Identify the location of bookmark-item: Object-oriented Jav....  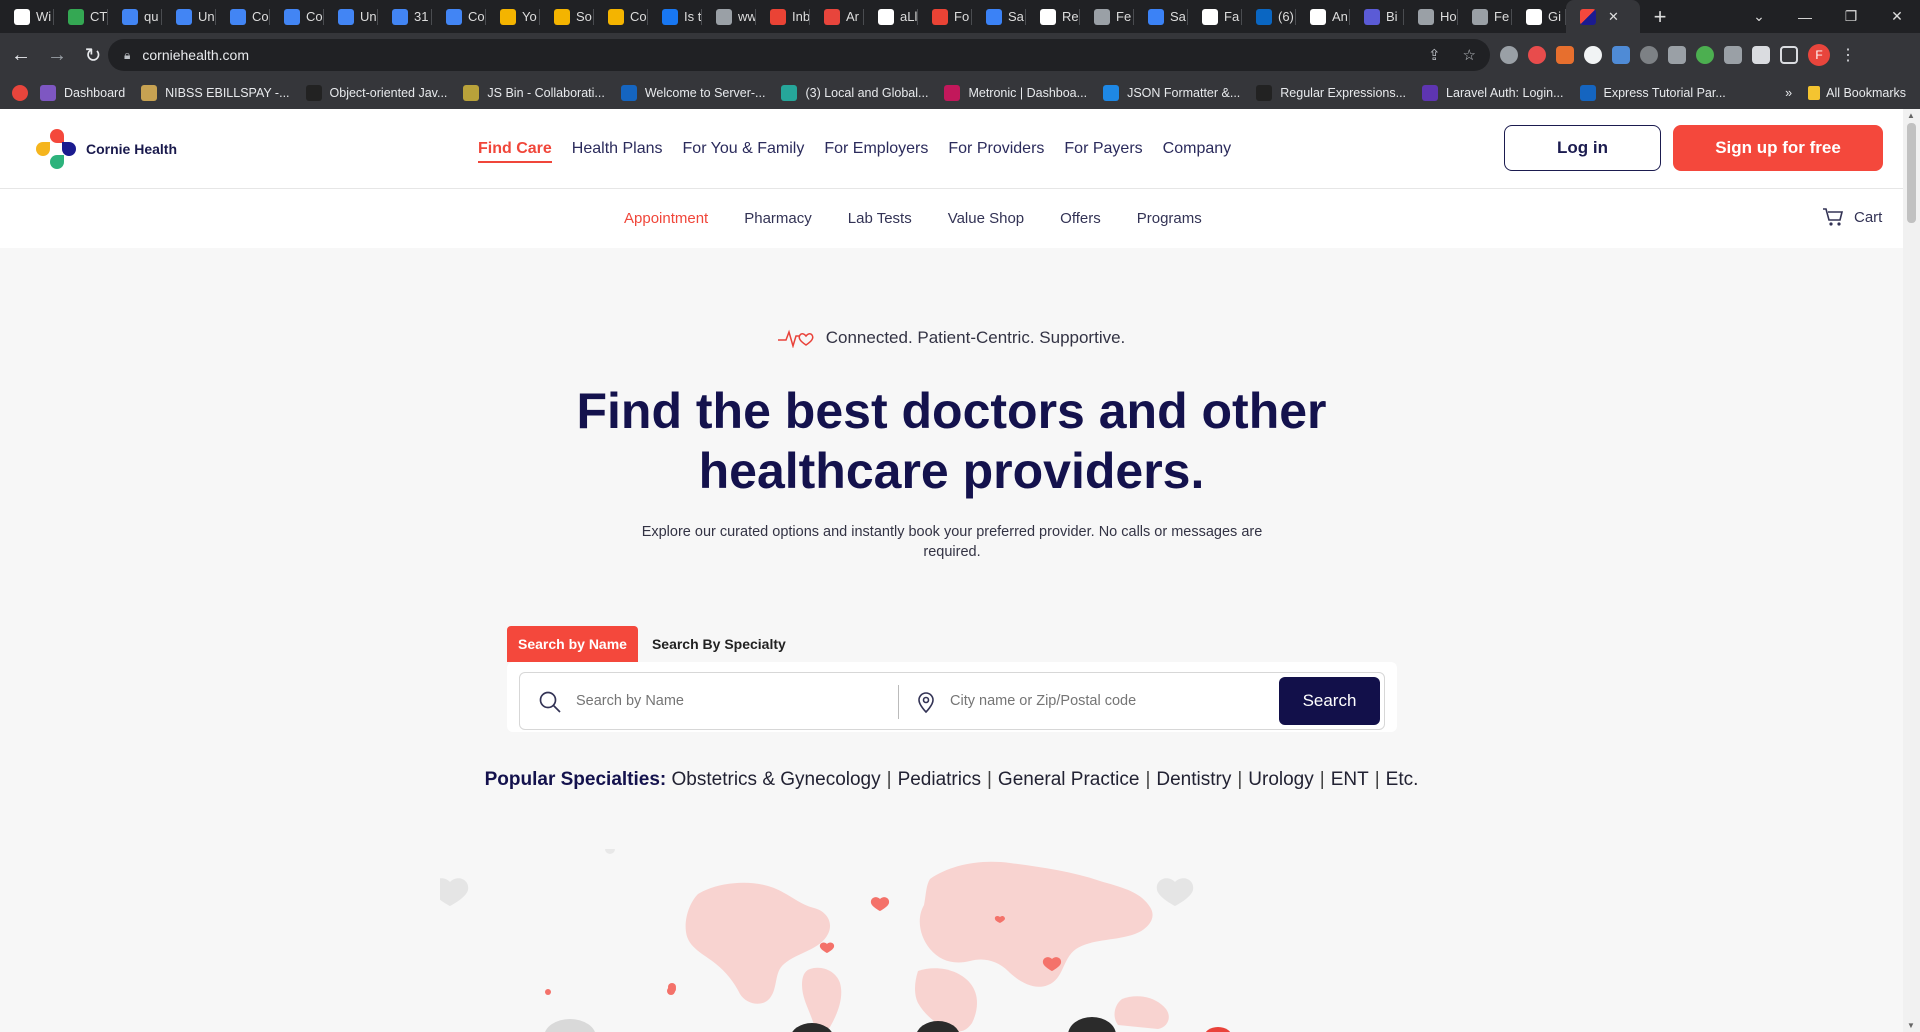
(376, 93).